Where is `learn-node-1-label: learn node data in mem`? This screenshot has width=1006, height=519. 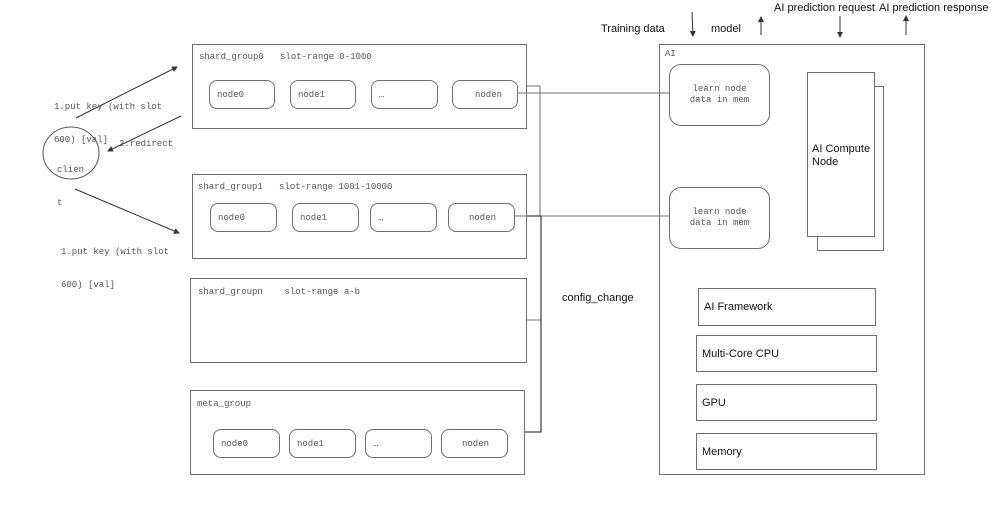
learn-node-1-label: learn node data in mem is located at coordinates (719, 95).